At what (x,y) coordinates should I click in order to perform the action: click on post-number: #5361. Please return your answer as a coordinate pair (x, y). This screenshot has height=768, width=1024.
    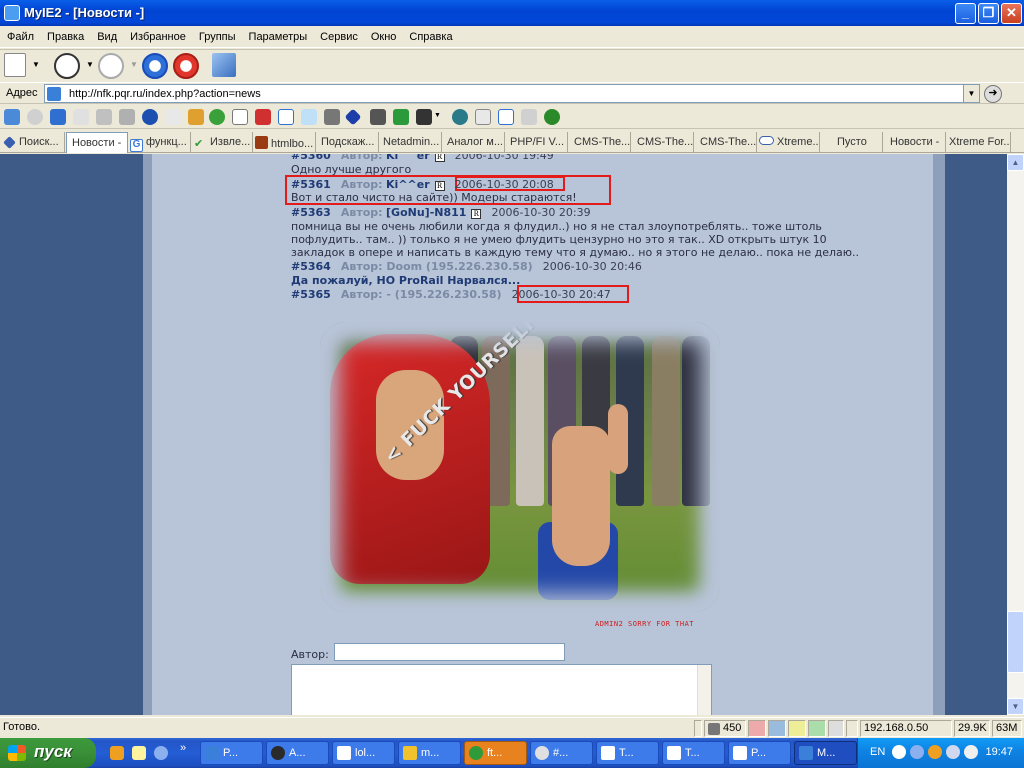
    Looking at the image, I should click on (311, 184).